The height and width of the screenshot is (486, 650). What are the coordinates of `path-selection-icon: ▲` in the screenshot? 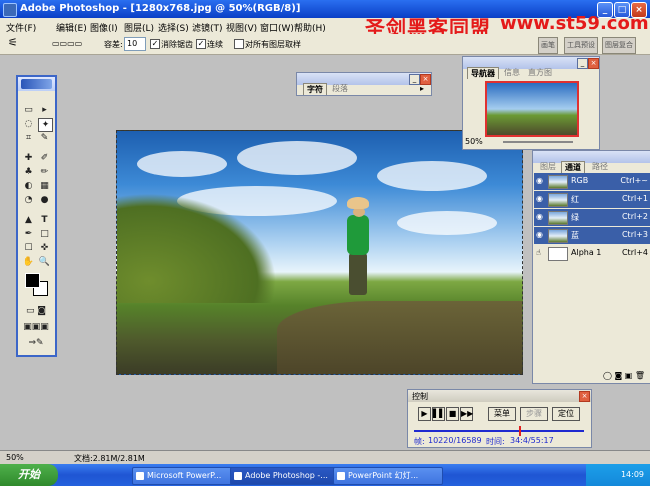 It's located at (28, 220).